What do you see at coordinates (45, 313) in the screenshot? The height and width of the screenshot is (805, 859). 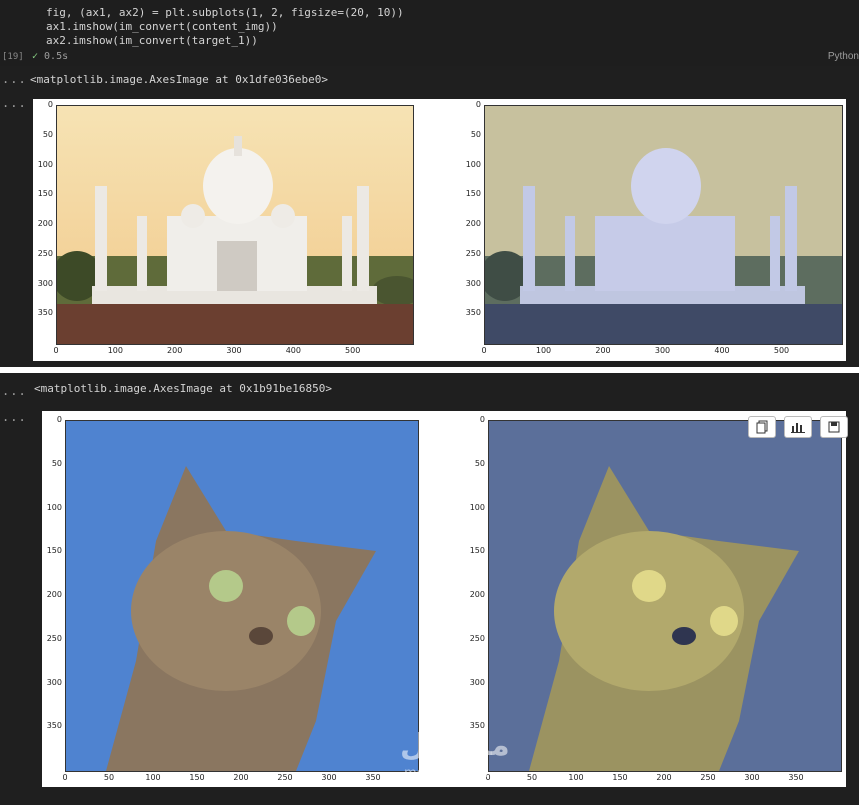 I see `output1-ytick-1: 350` at bounding box center [45, 313].